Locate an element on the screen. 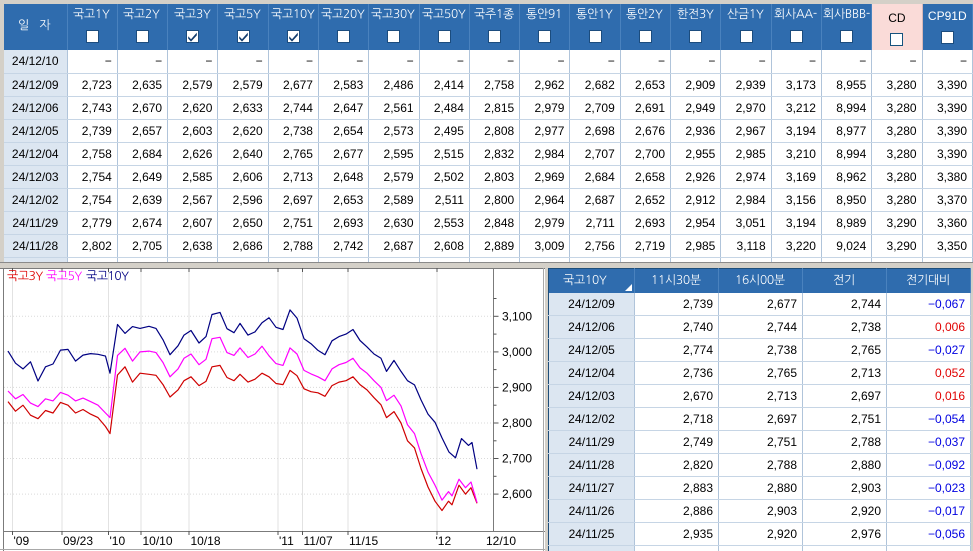 This screenshot has width=973, height=551. svg-text: 3,100 is located at coordinates (517, 316).